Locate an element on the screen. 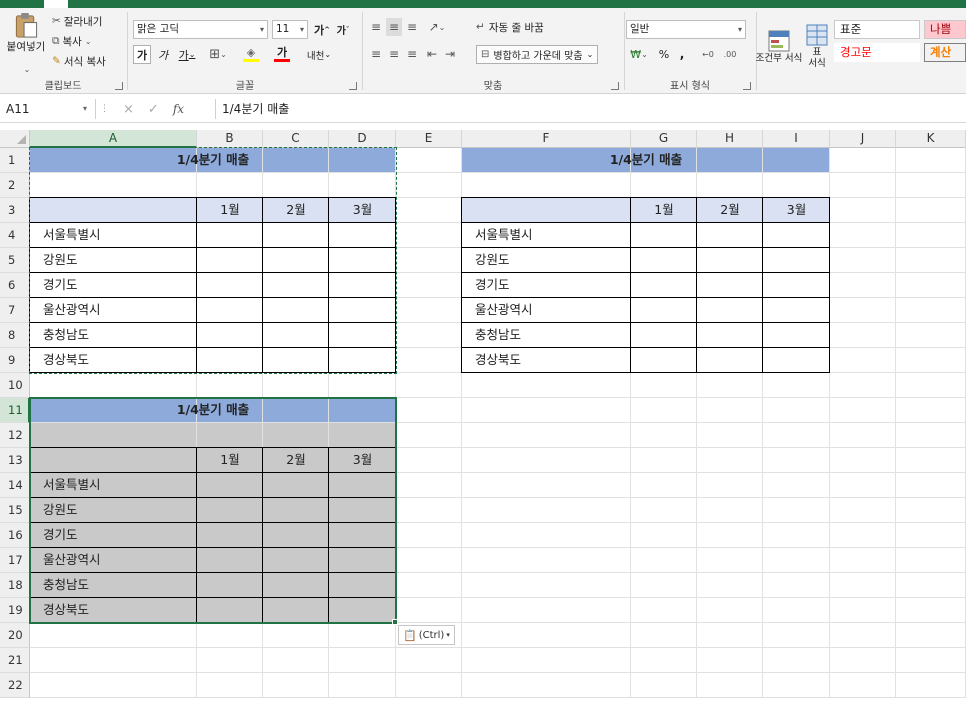 The height and width of the screenshot is (710, 966). style-calc: 계산 is located at coordinates (945, 52).